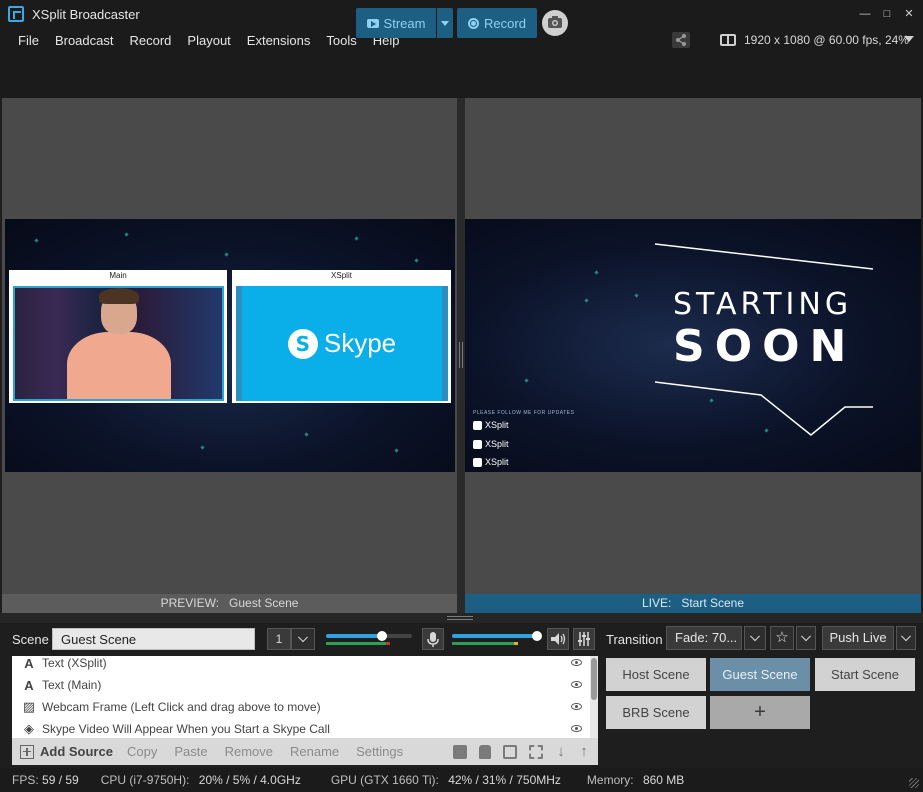 The height and width of the screenshot is (792, 923). Describe the element at coordinates (914, 783) in the screenshot. I see `resize-grip-icon` at that location.